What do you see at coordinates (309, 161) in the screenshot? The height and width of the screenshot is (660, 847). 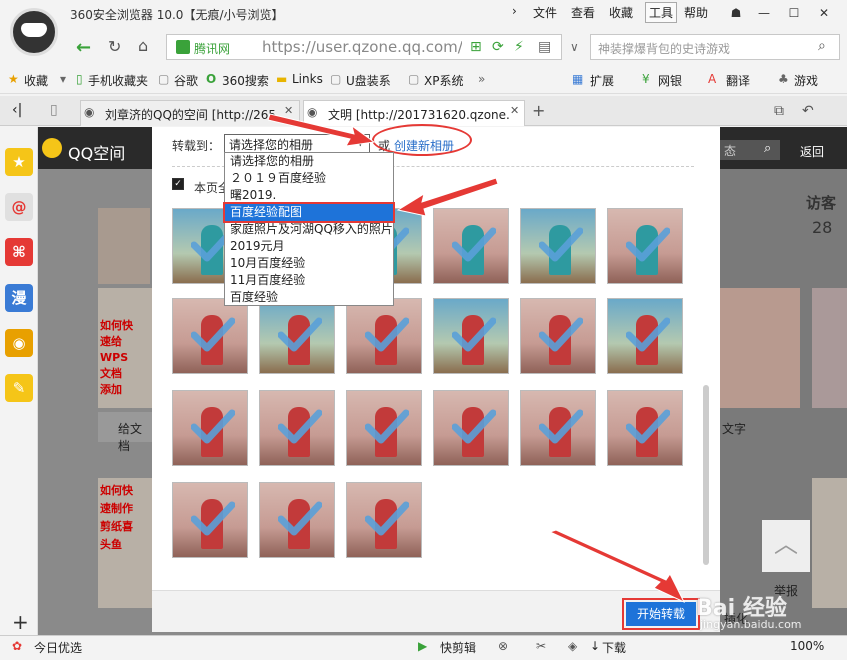 I see `album-option: 请选择您的相册` at bounding box center [309, 161].